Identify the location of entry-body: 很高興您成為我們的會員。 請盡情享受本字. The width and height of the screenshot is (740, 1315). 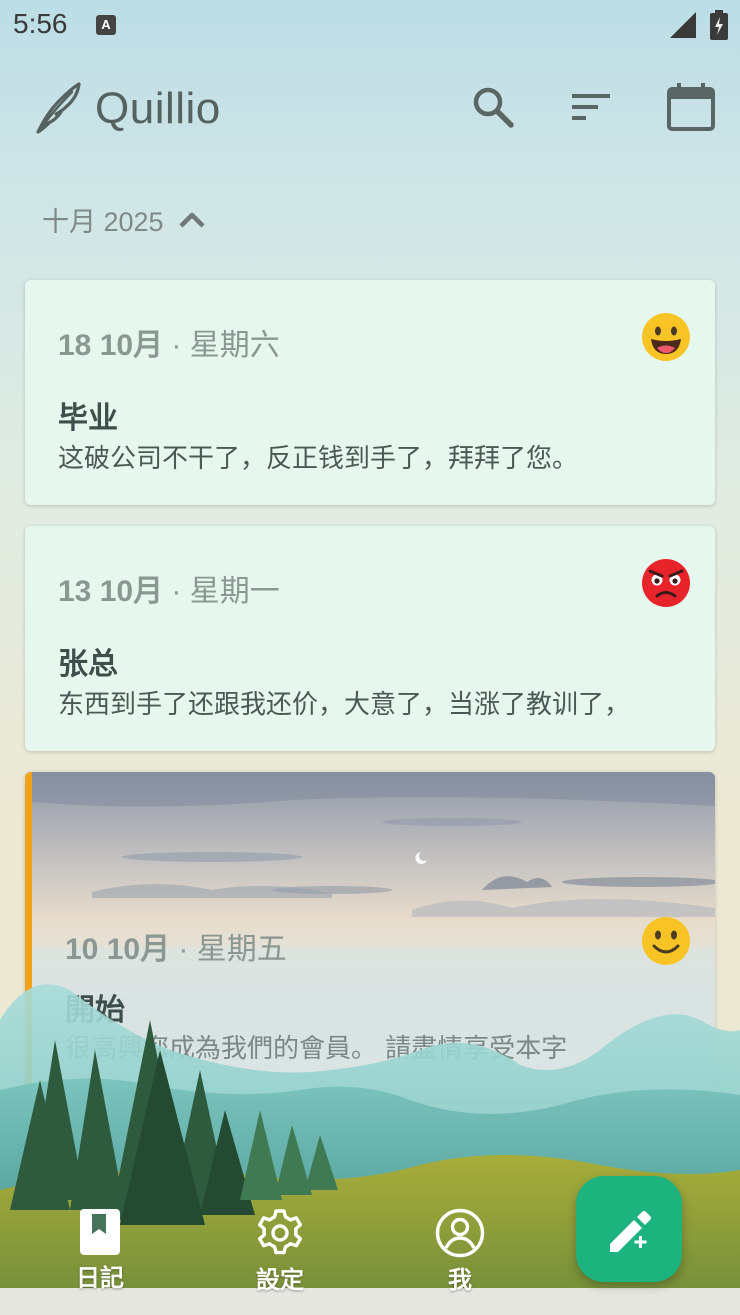
(316, 1049).